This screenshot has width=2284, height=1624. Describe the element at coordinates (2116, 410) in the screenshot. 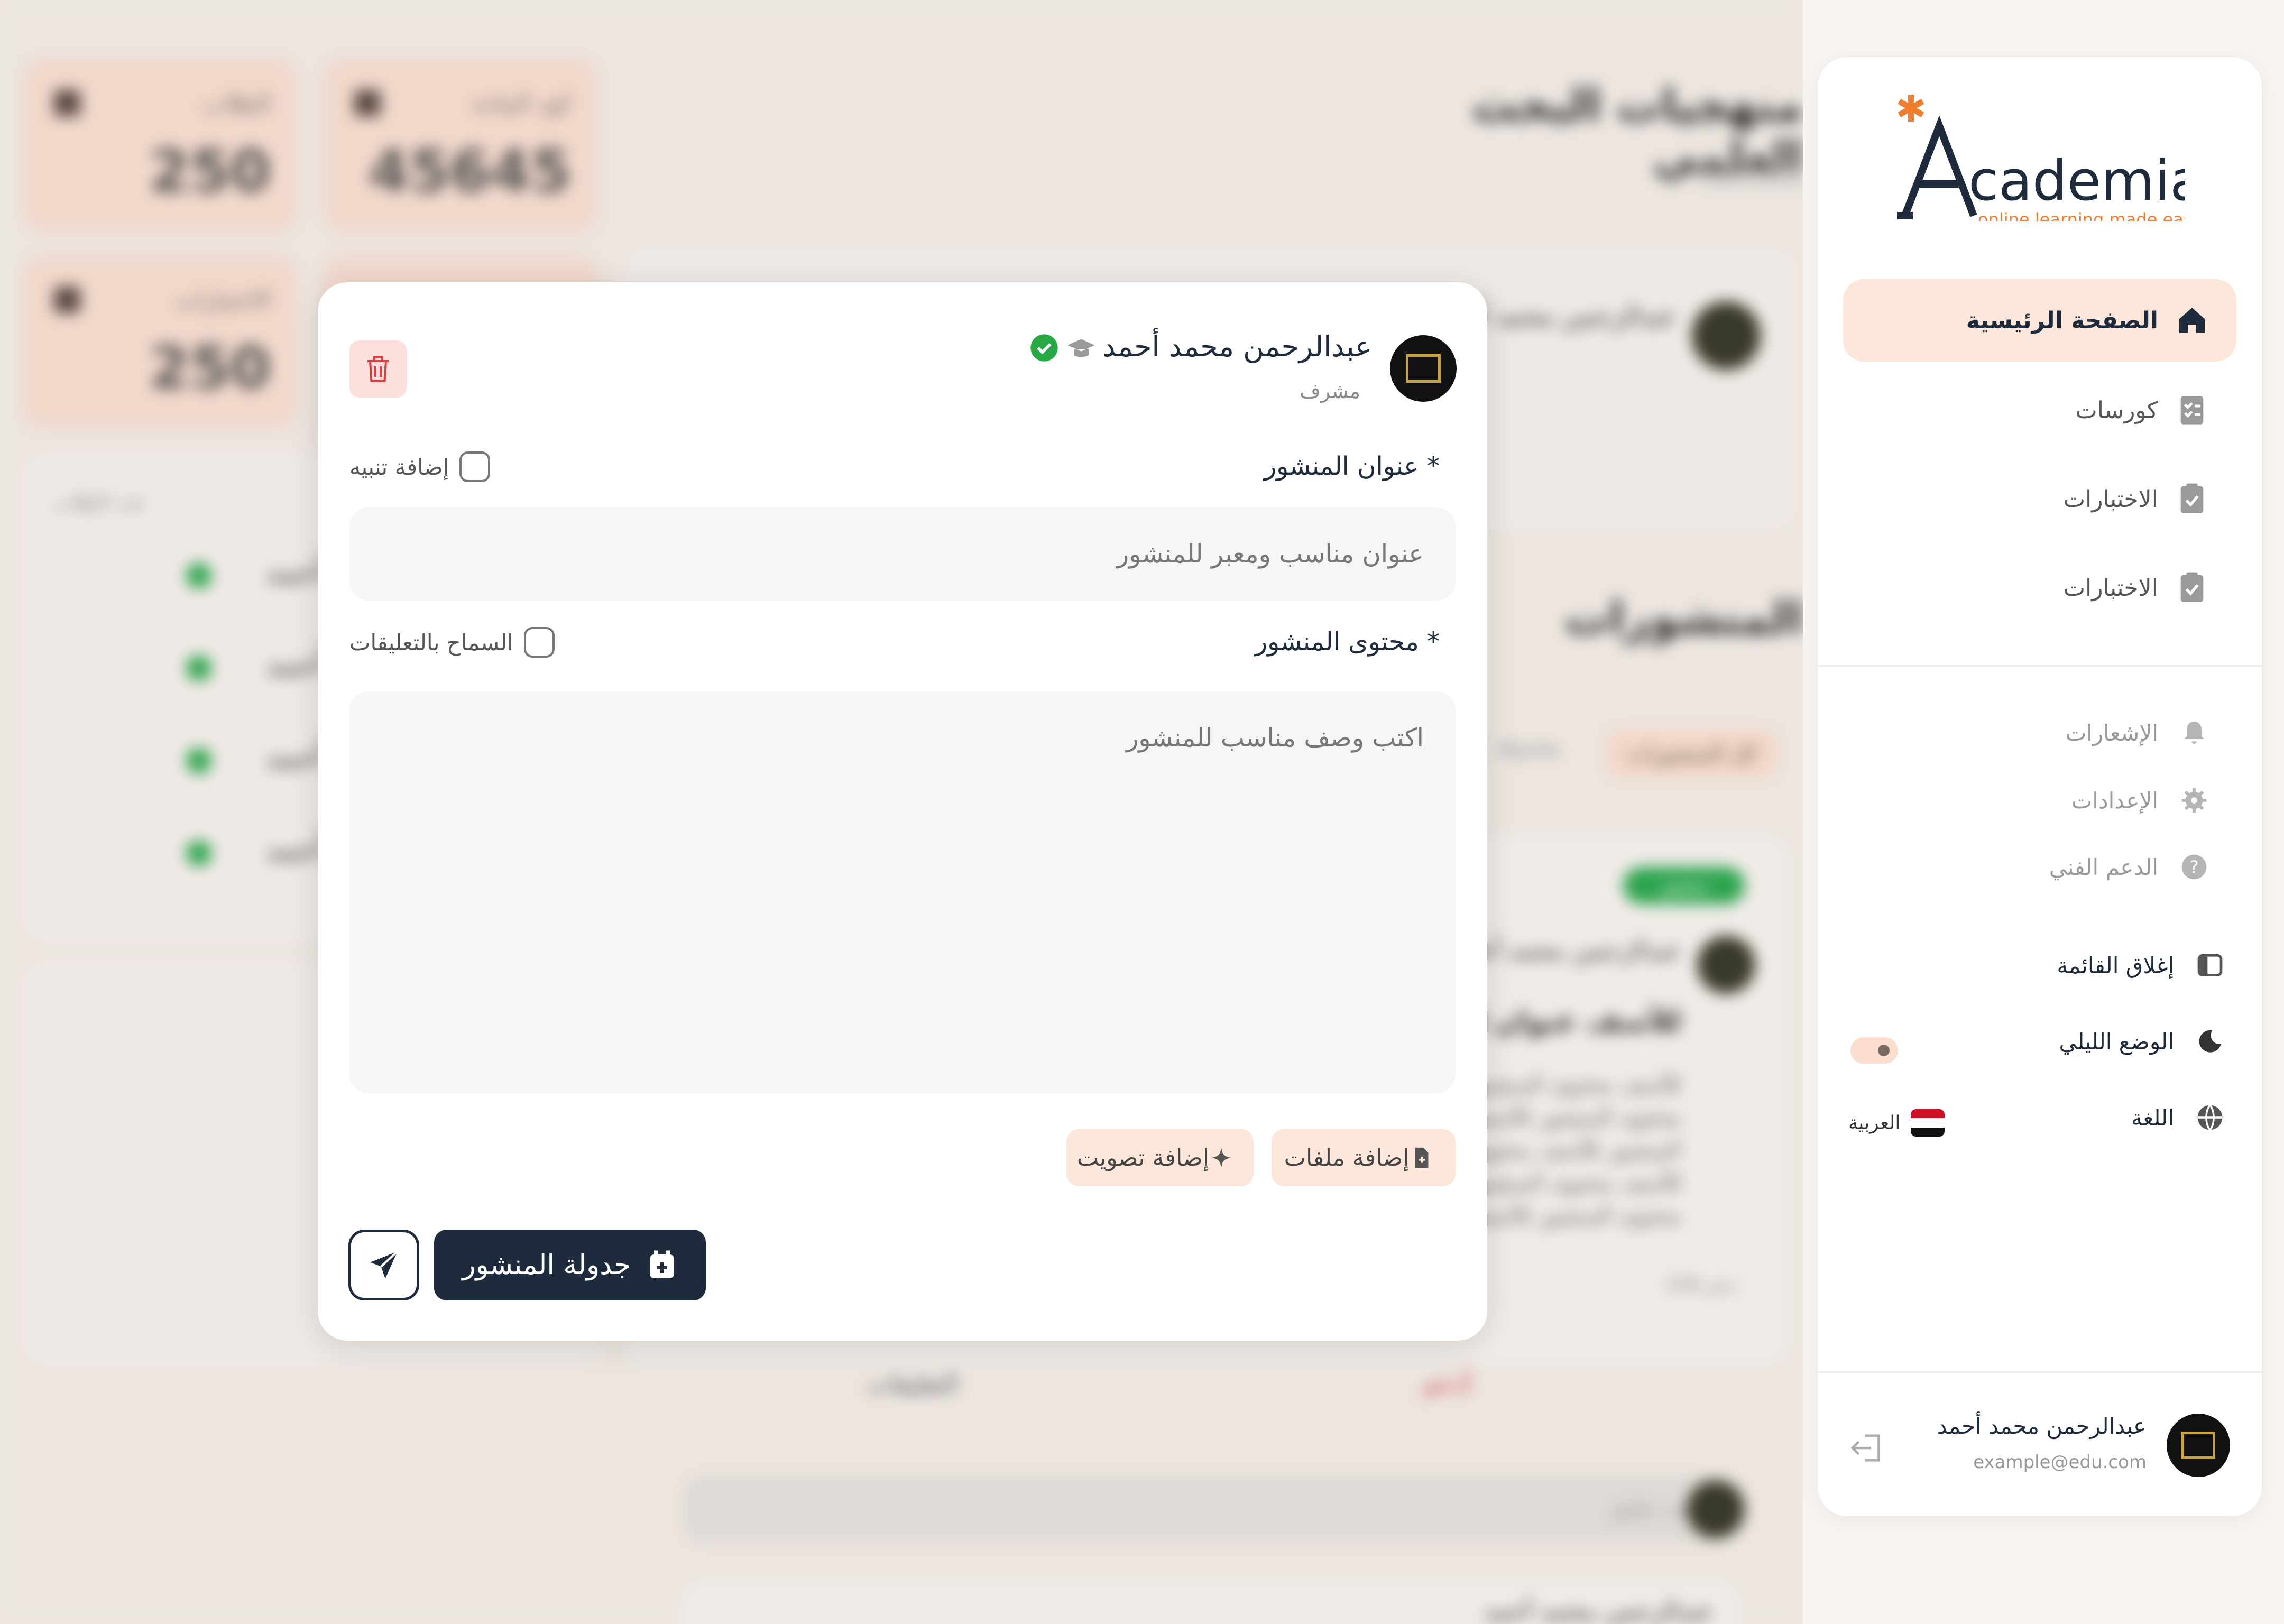

I see `sidebar-item-label: كورسات` at that location.